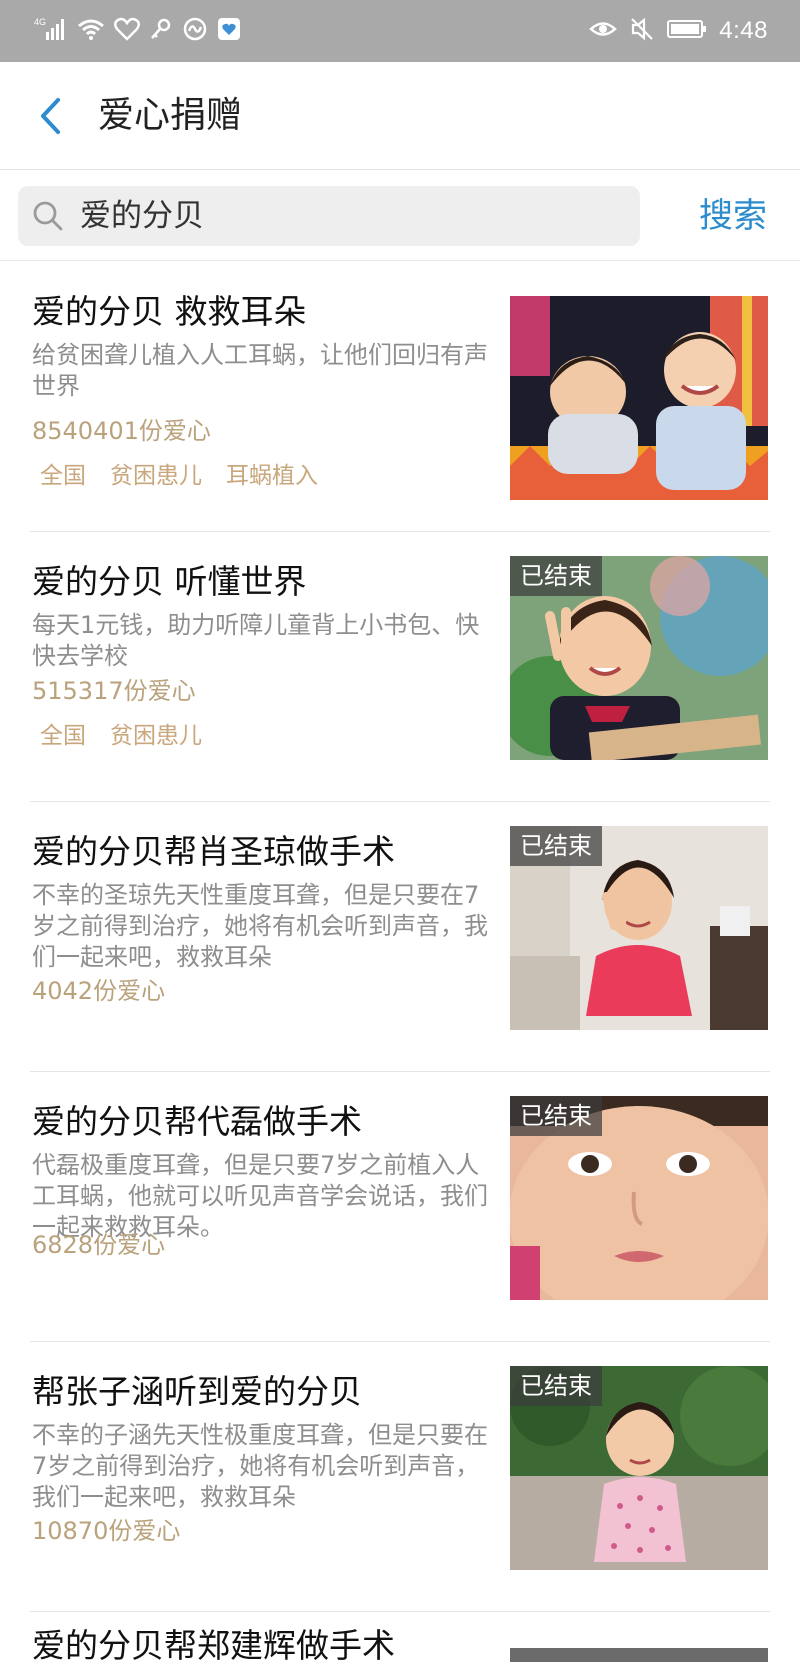  I want to click on network-type-label: 4G, so click(40, 22).